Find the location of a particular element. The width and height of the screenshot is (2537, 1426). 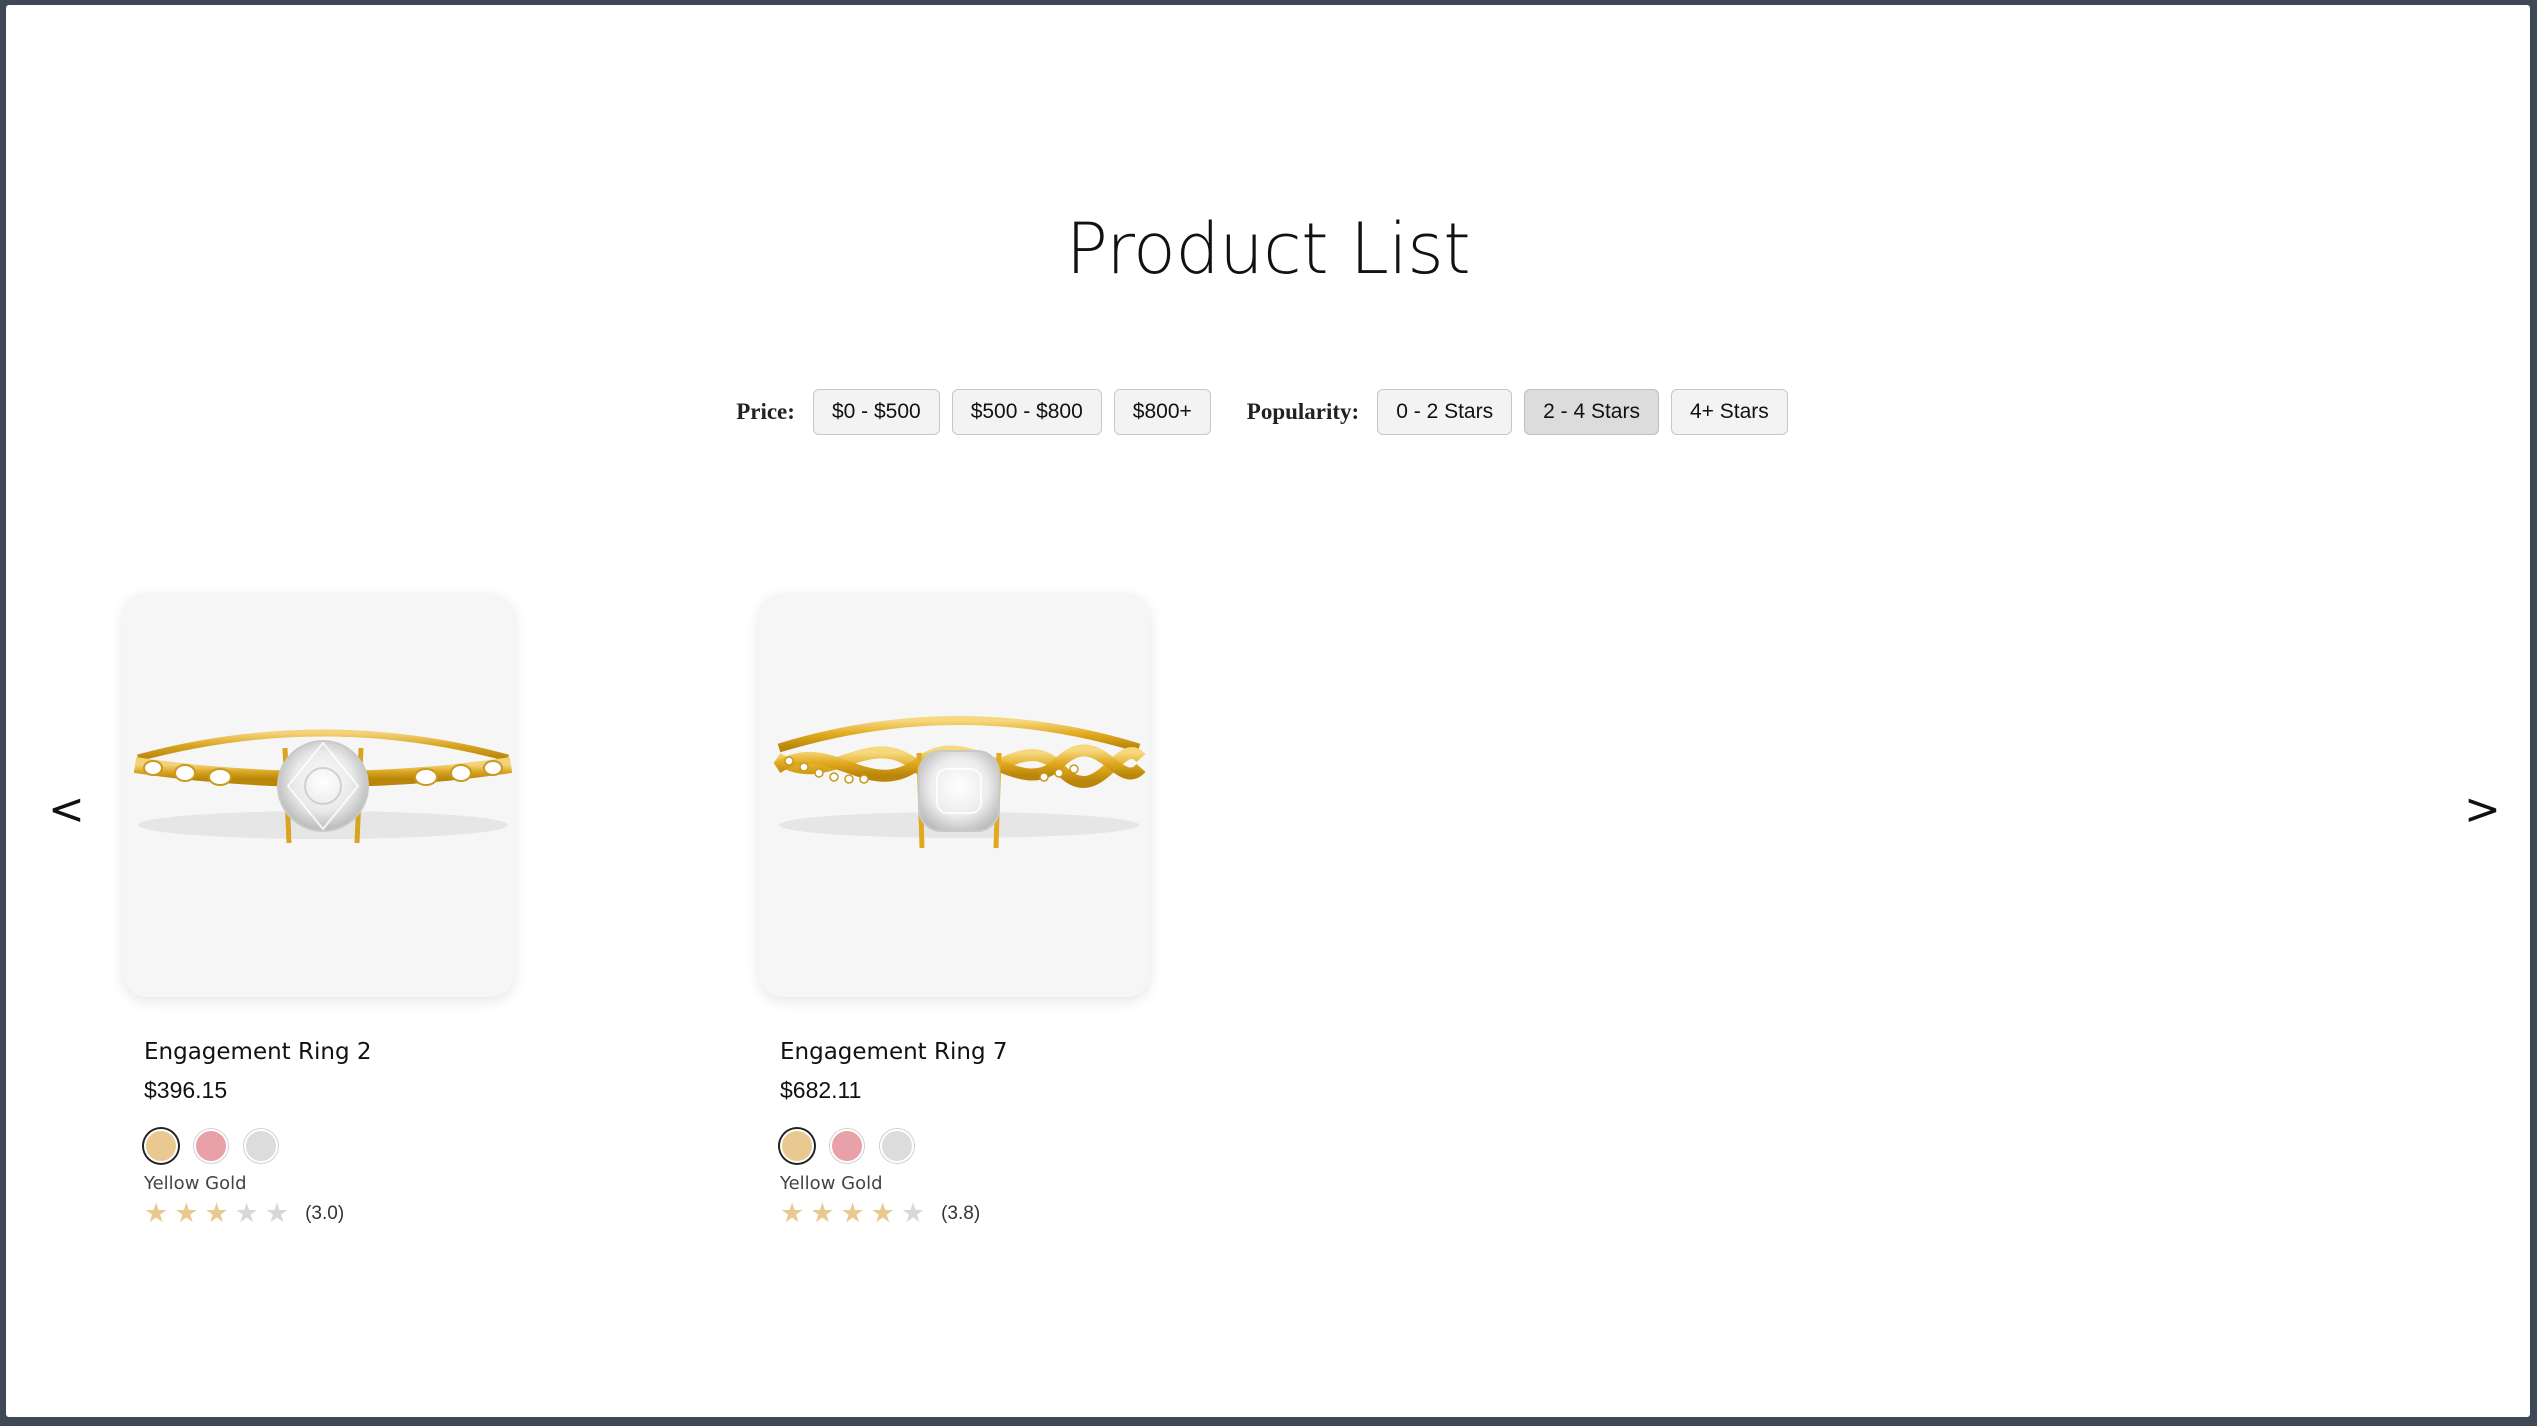

price-filter-800-plus-button: $800+ is located at coordinates (1162, 412).